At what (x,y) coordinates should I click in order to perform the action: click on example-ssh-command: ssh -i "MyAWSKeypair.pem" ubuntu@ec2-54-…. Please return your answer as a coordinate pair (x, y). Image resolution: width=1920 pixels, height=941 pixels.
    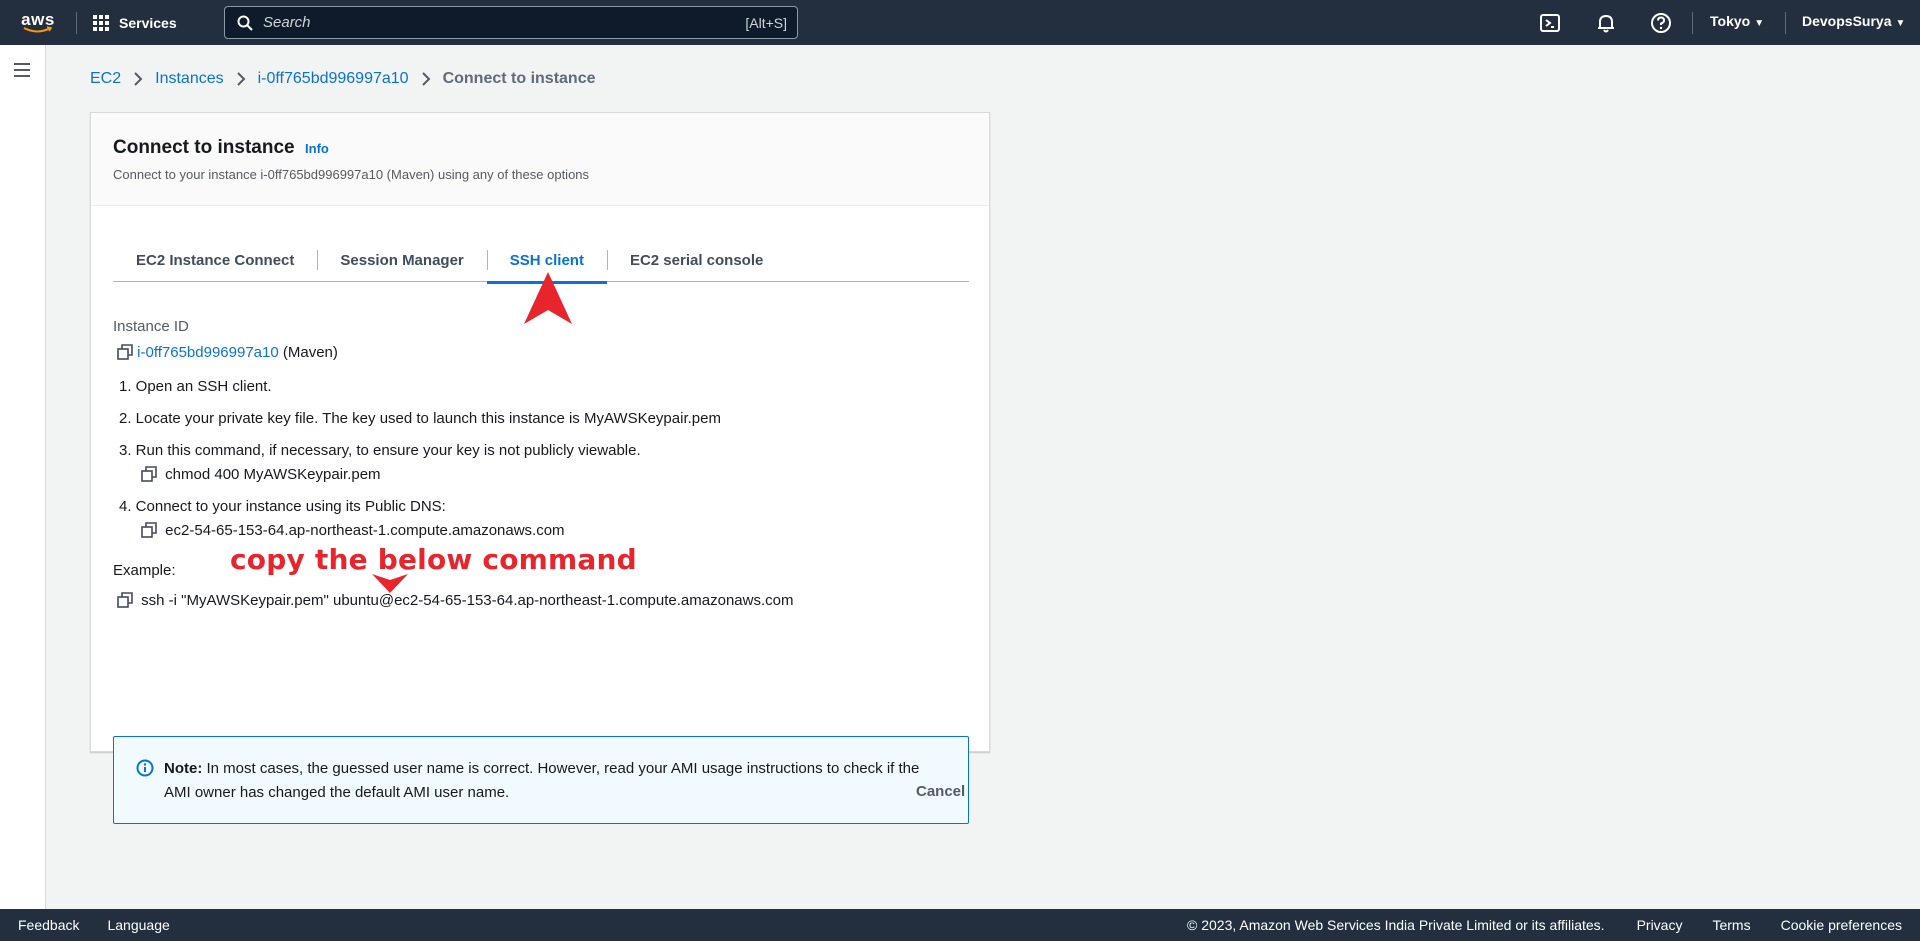
    Looking at the image, I should click on (467, 600).